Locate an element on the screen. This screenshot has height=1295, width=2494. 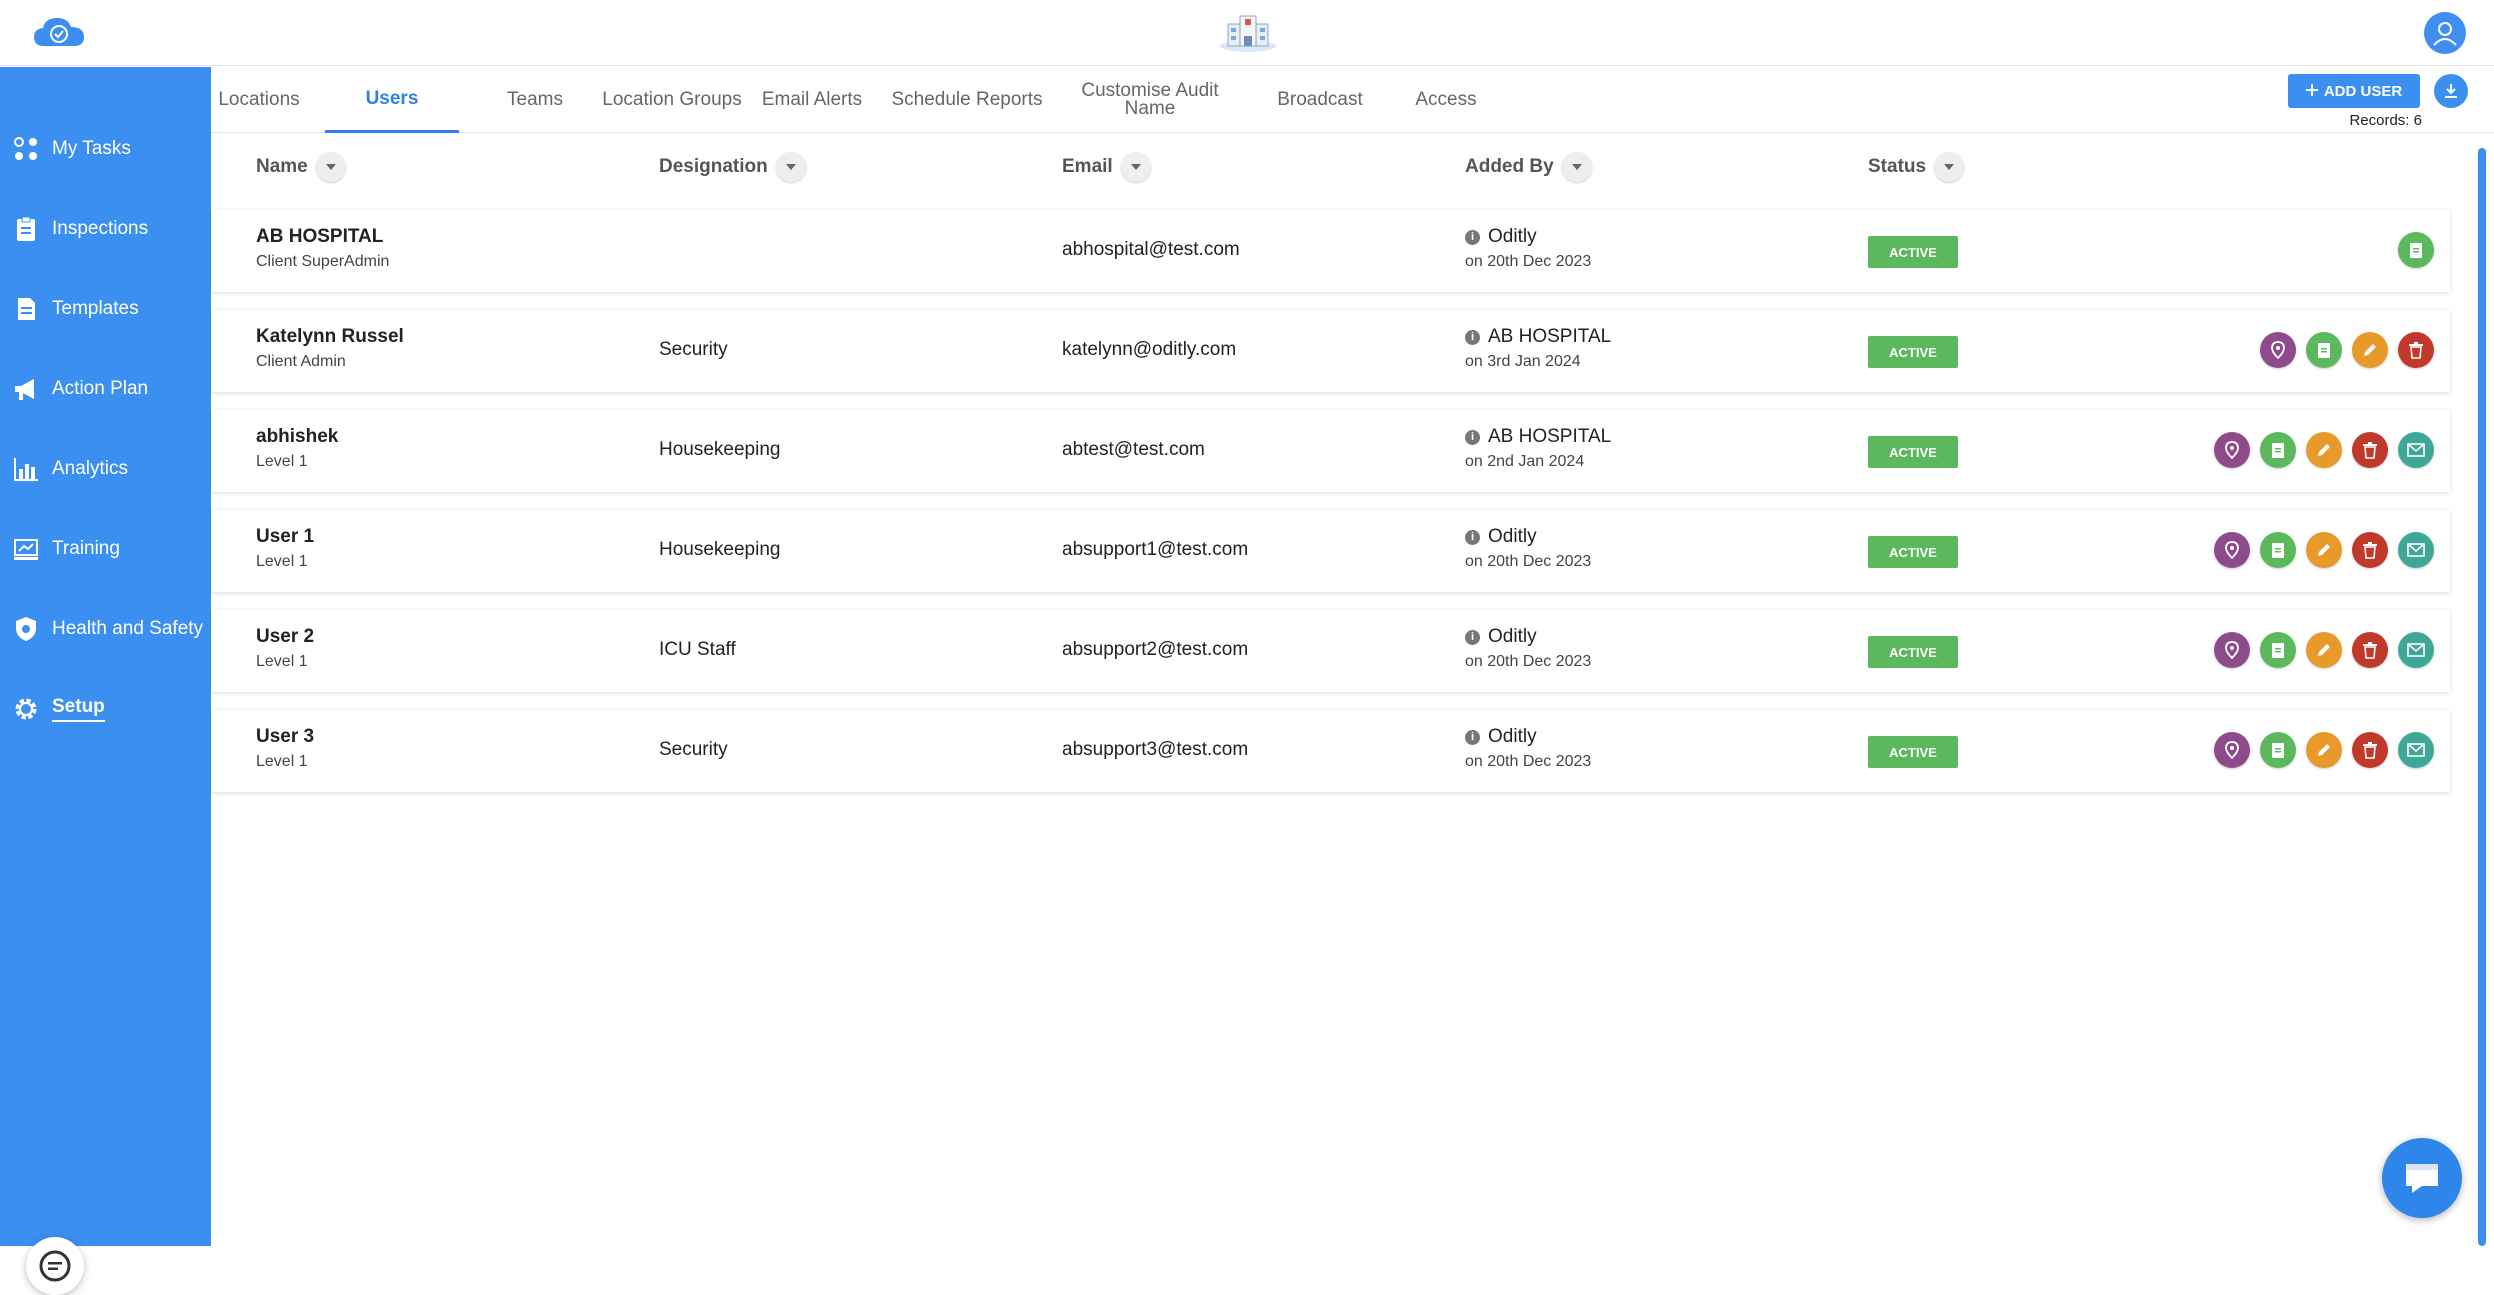
tab-locations: Locations is located at coordinates (259, 100).